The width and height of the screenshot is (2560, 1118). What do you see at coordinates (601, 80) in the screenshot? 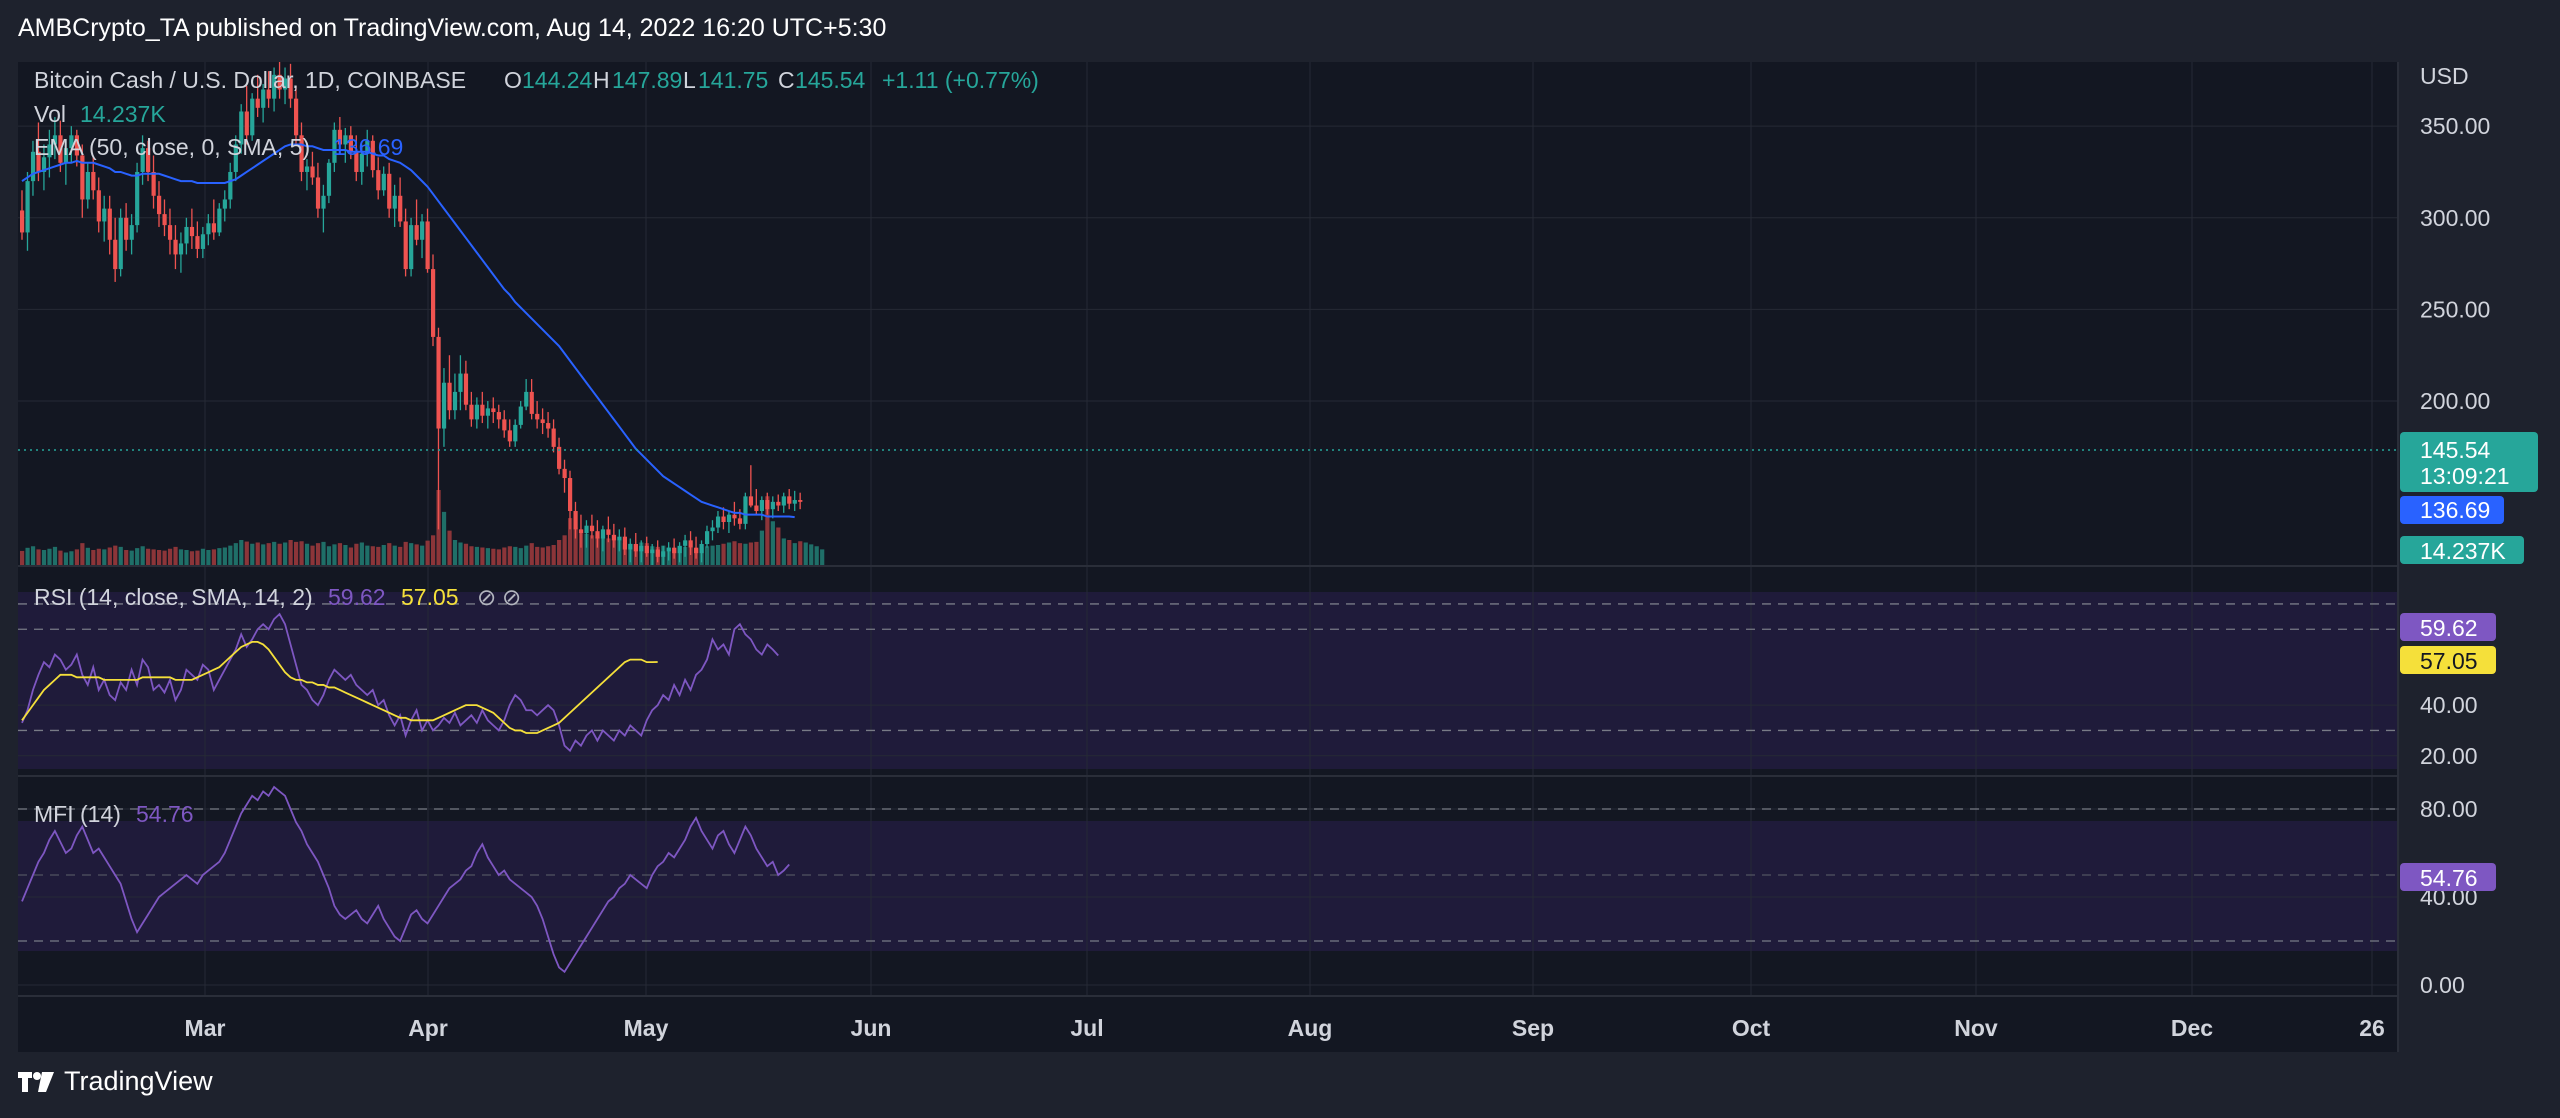
I see `high-label: H` at bounding box center [601, 80].